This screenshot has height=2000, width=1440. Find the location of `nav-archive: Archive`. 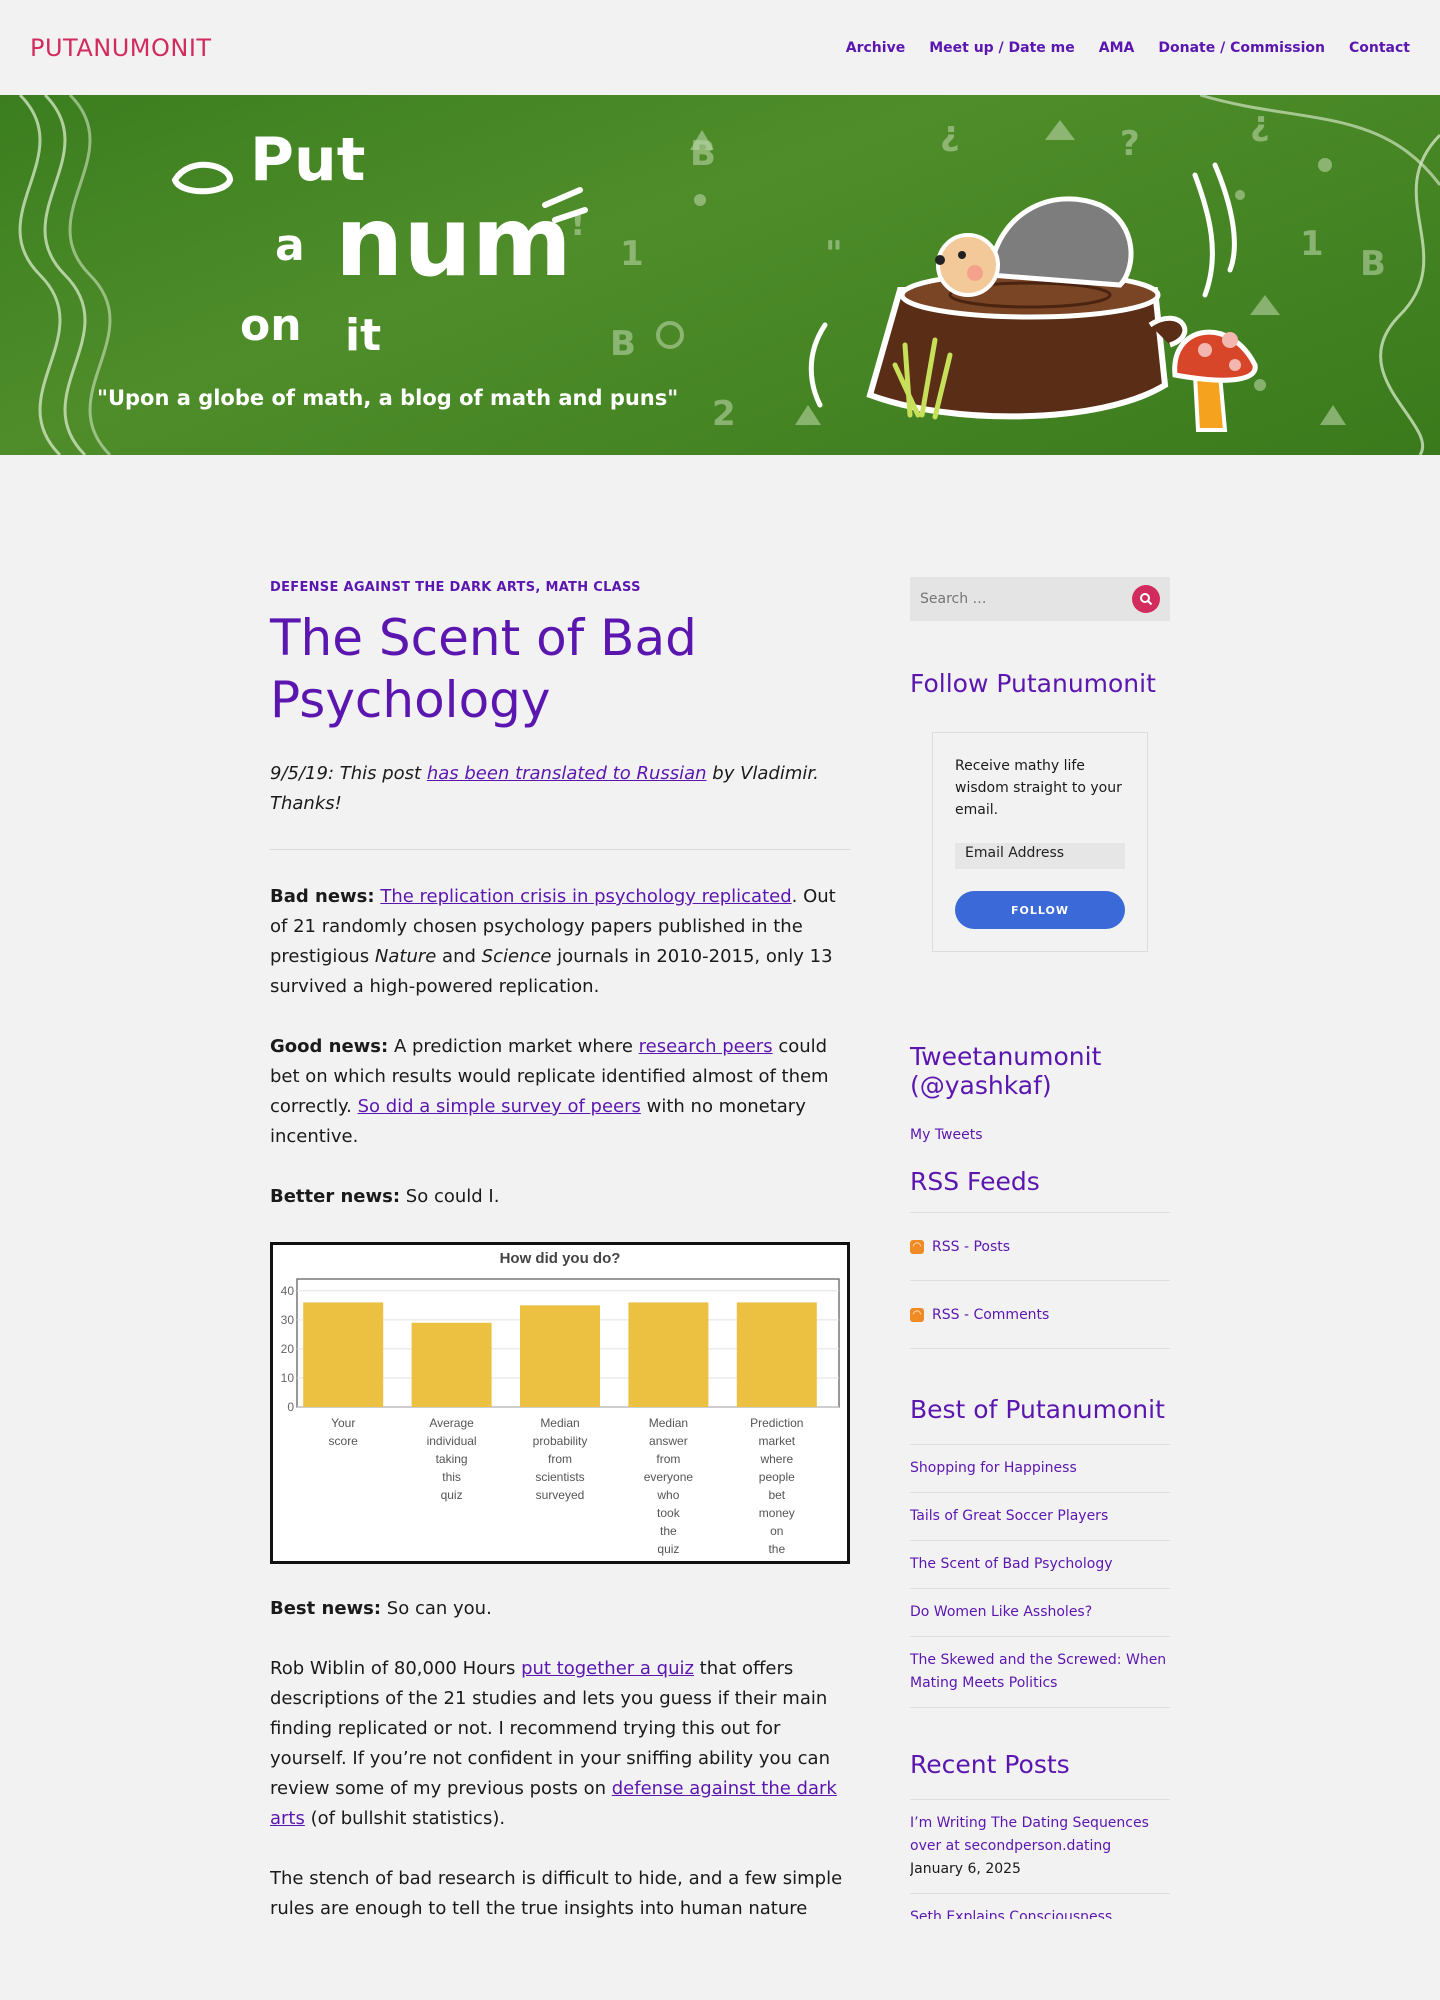

nav-archive: Archive is located at coordinates (875, 48).